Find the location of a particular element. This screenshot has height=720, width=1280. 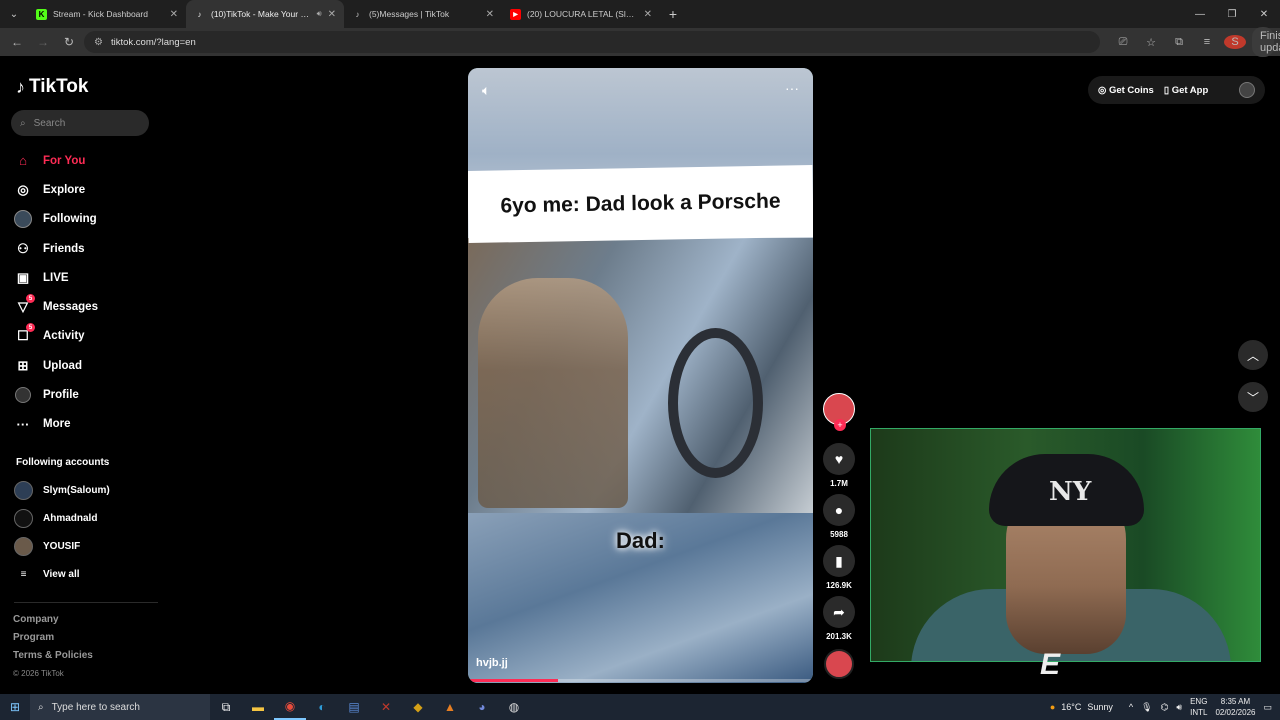

avatar is located at coordinates (23, 546).